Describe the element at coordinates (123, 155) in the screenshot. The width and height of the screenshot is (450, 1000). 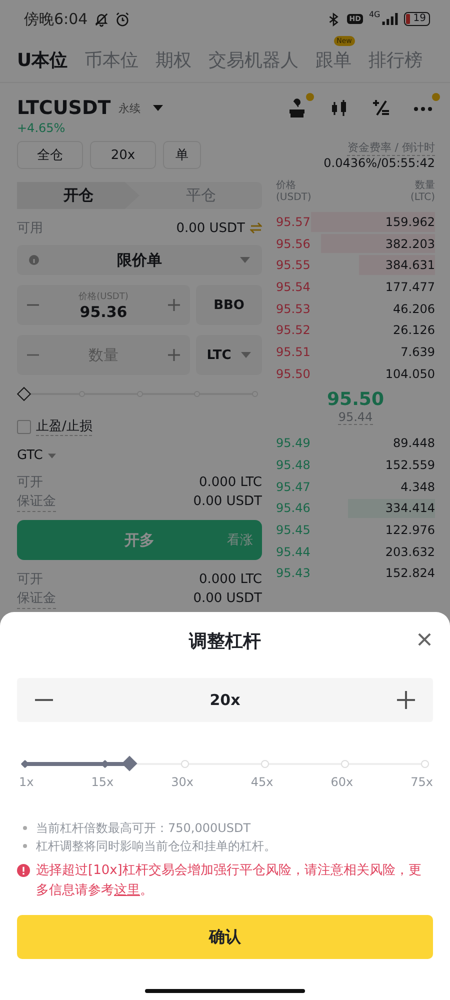
I see `option-button: 20x` at that location.